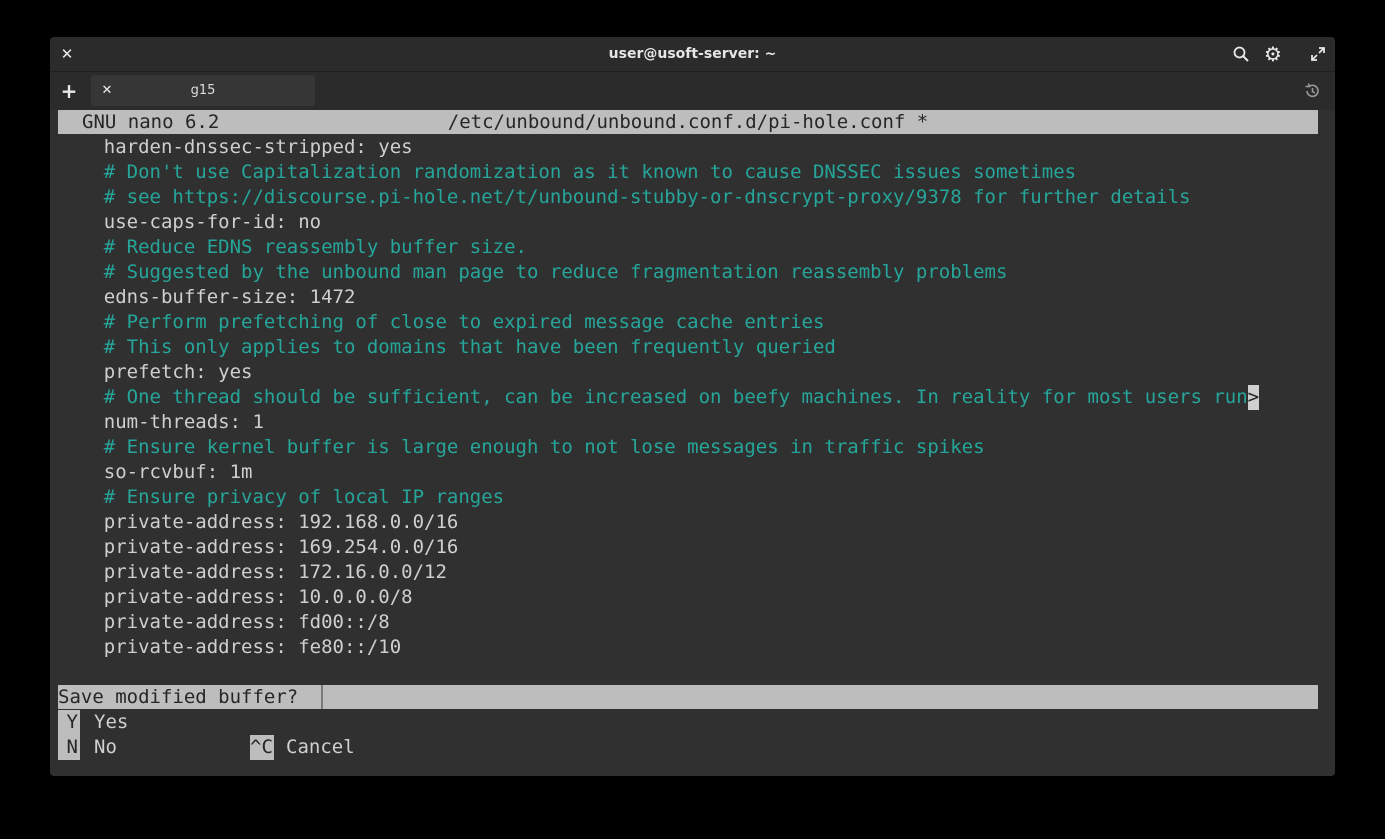  What do you see at coordinates (692, 91) in the screenshot?
I see `tab-bar: + ✕ g15` at bounding box center [692, 91].